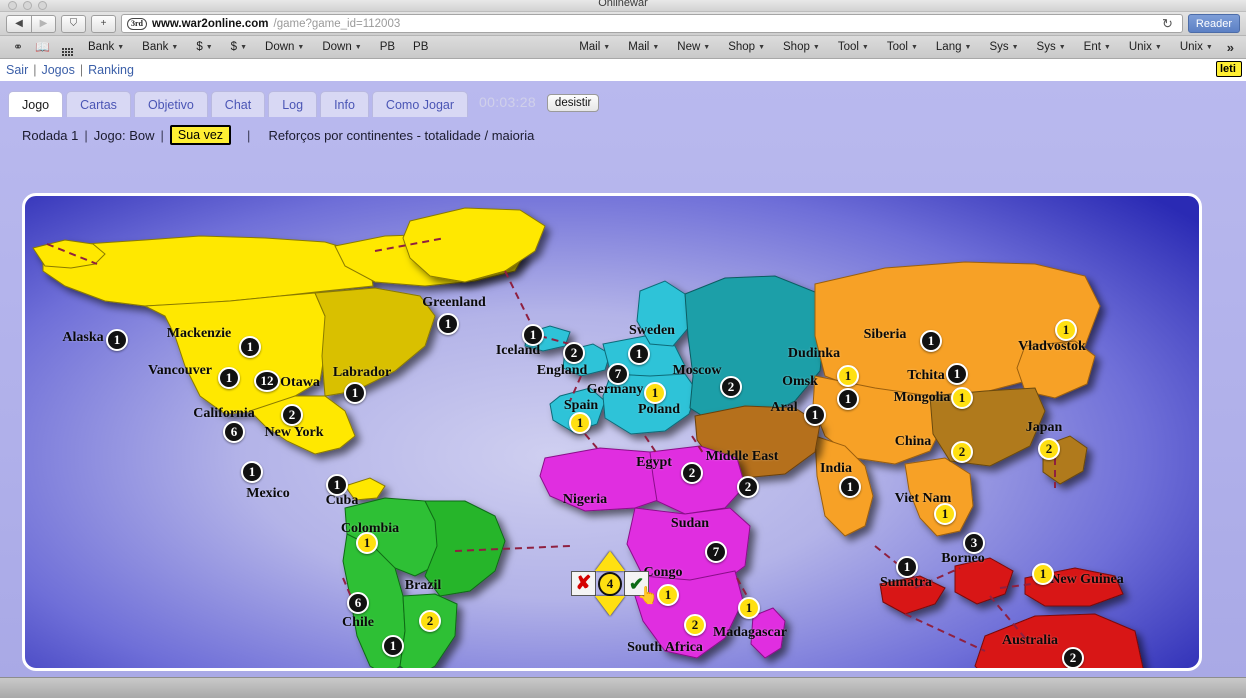 Image resolution: width=1246 pixels, height=698 pixels. Describe the element at coordinates (284, 47) in the screenshot. I see `bookmark-down-l4: Down ▼` at that location.